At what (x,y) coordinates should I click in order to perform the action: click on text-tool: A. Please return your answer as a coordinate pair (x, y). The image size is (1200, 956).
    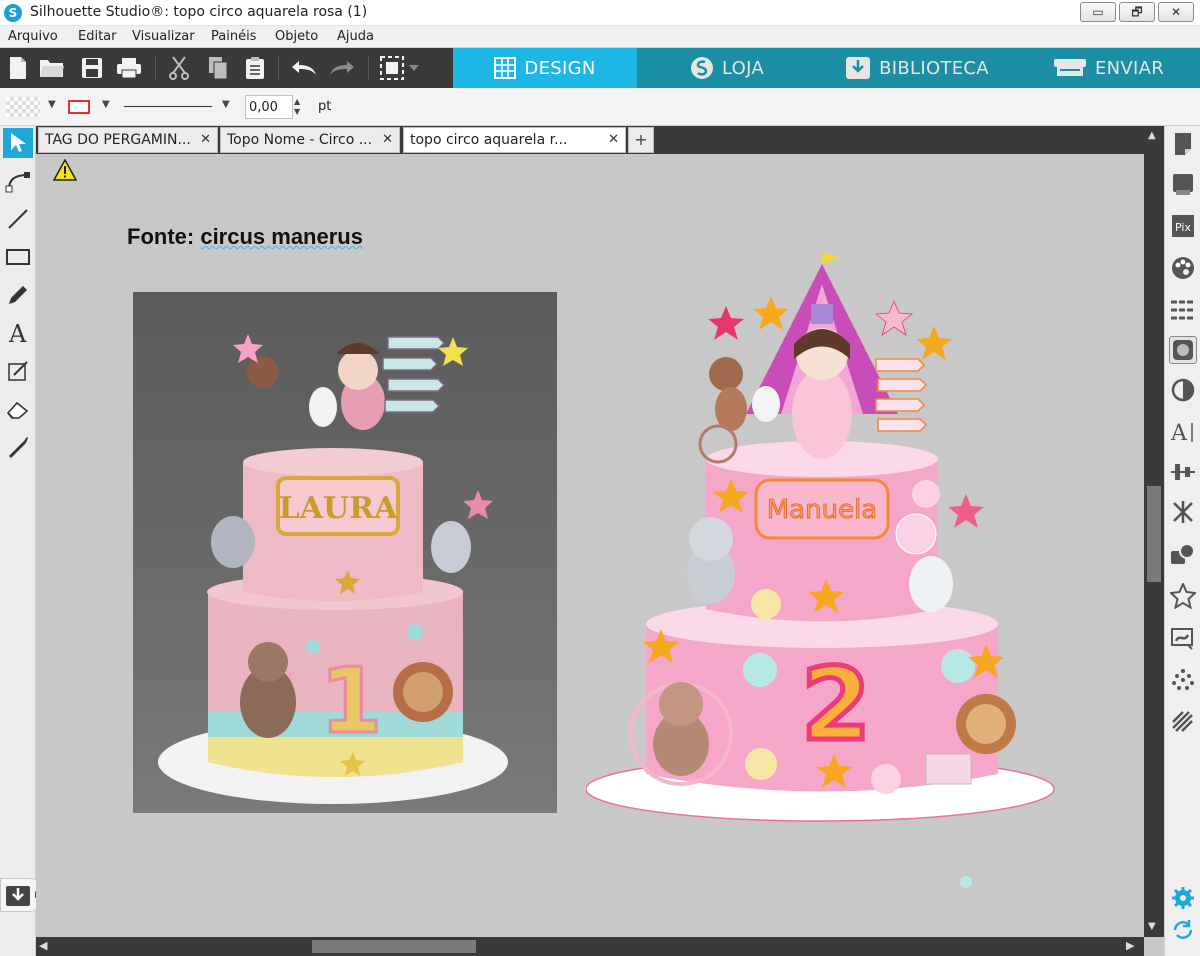
    Looking at the image, I should click on (18, 333).